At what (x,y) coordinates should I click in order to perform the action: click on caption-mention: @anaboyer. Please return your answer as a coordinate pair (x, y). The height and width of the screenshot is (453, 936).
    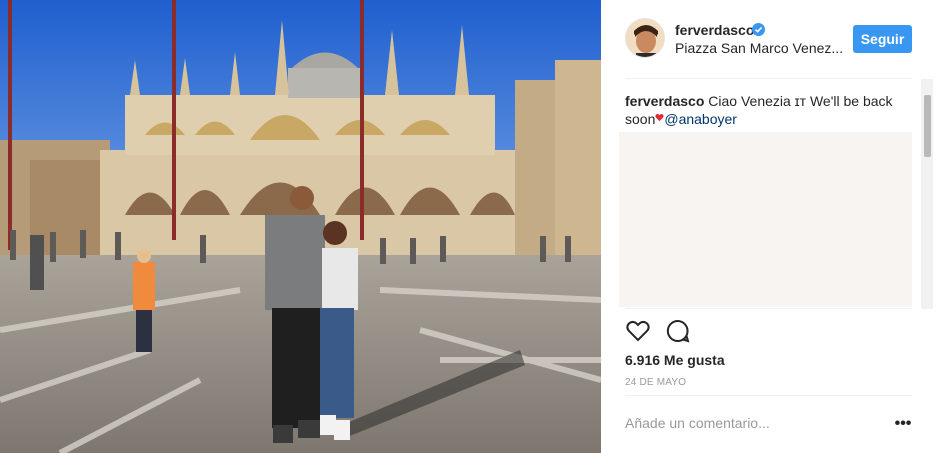
    Looking at the image, I should click on (700, 119).